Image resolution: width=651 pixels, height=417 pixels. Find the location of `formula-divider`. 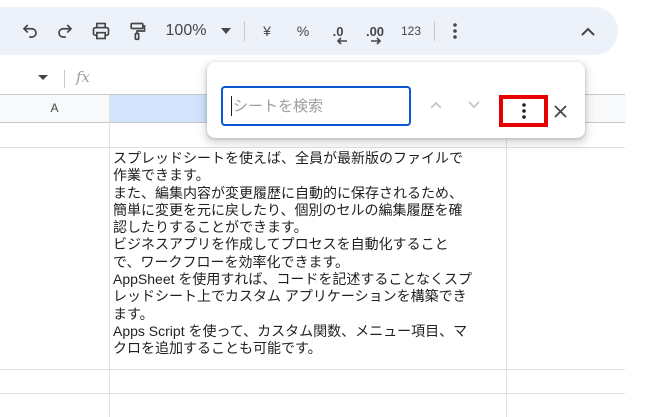

formula-divider is located at coordinates (64, 79).